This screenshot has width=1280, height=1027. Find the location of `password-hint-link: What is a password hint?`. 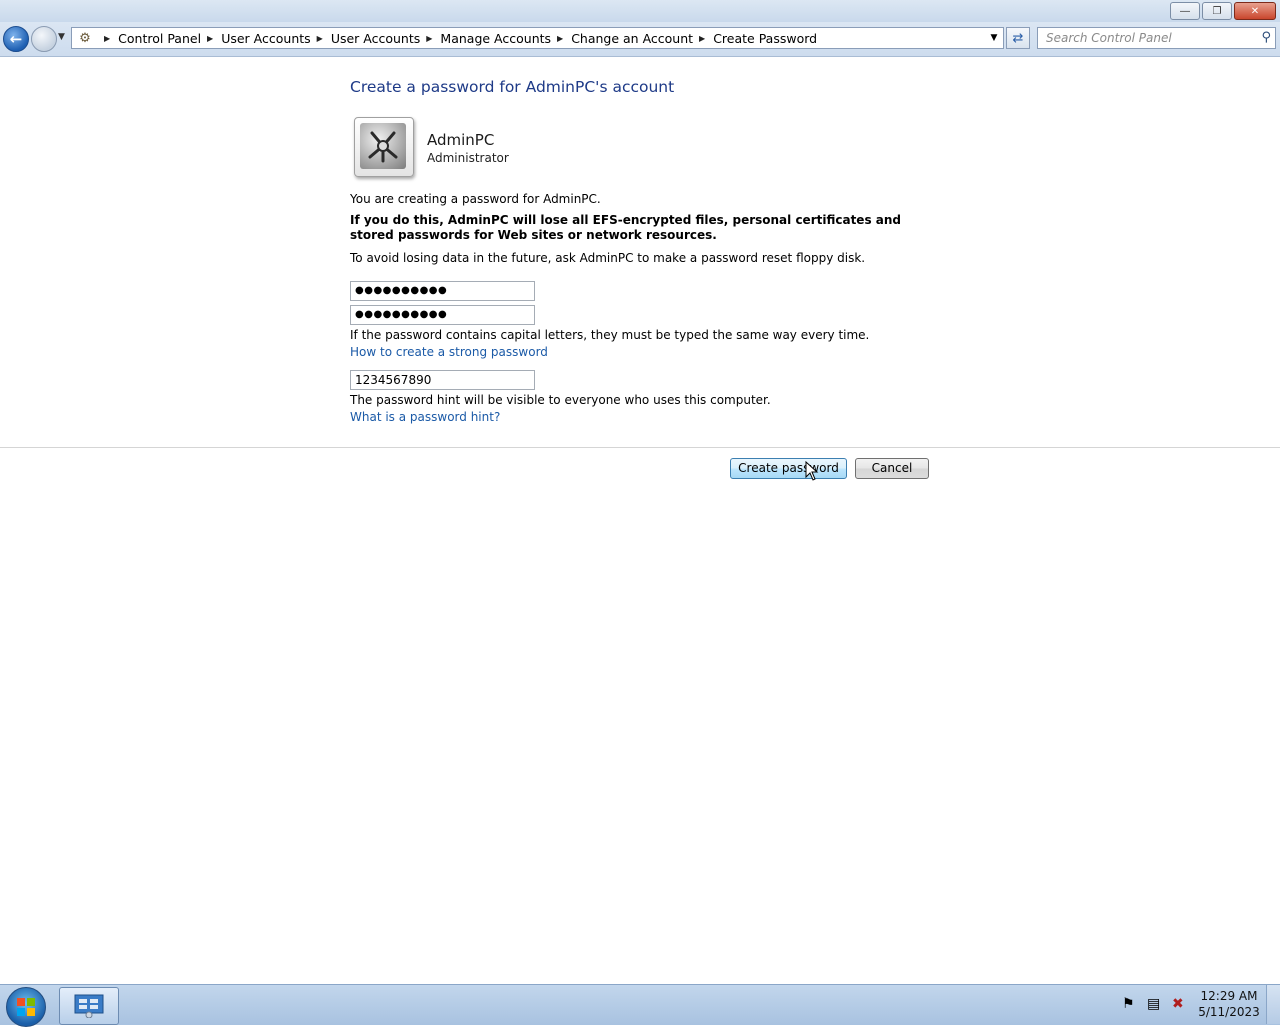

password-hint-link: What is a password hint? is located at coordinates (425, 417).